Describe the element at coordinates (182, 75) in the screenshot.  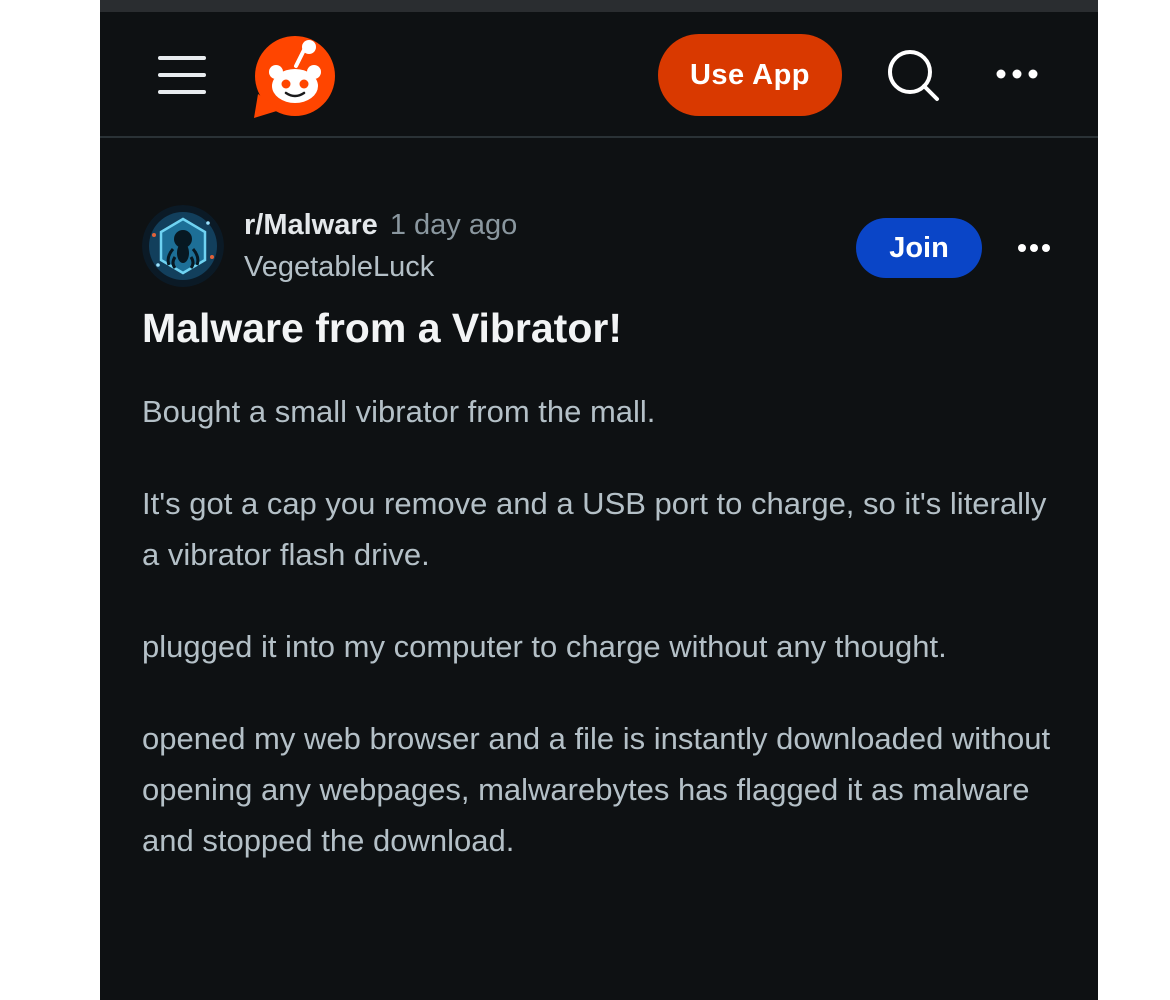
I see `hamburger-menu-icon` at that location.